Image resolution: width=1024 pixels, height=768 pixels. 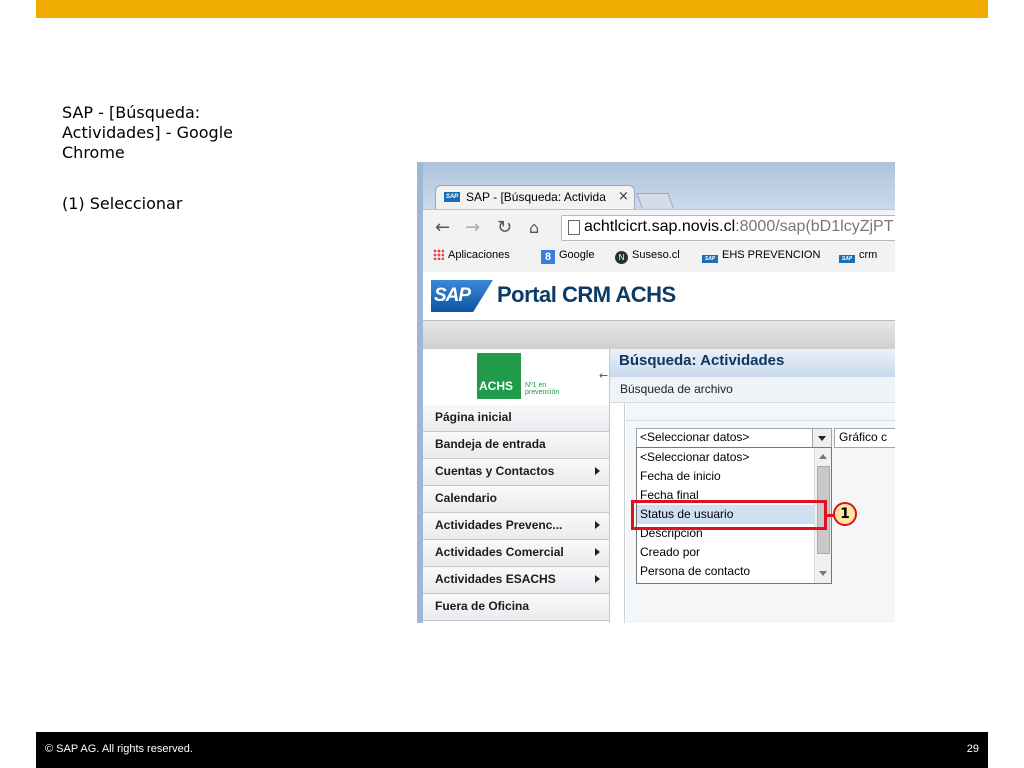 I want to click on new-tab-button, so click(x=655, y=200).